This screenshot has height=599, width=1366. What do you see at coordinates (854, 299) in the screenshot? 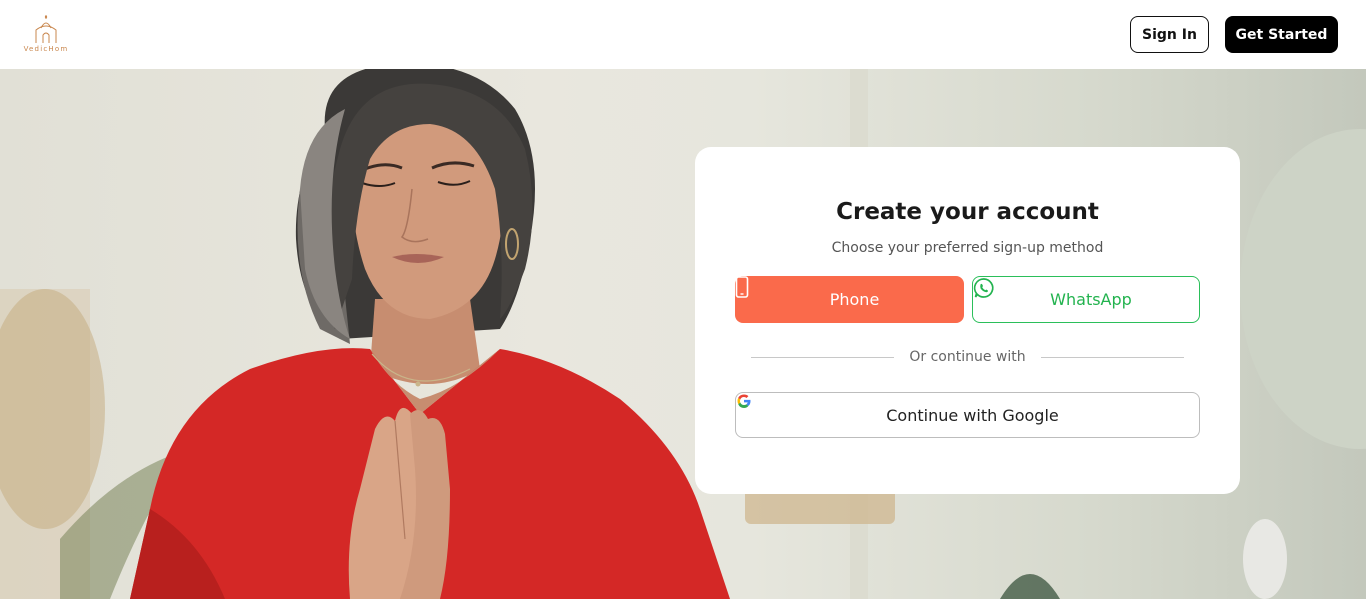
I see `phone-signup-label: Phone` at bounding box center [854, 299].